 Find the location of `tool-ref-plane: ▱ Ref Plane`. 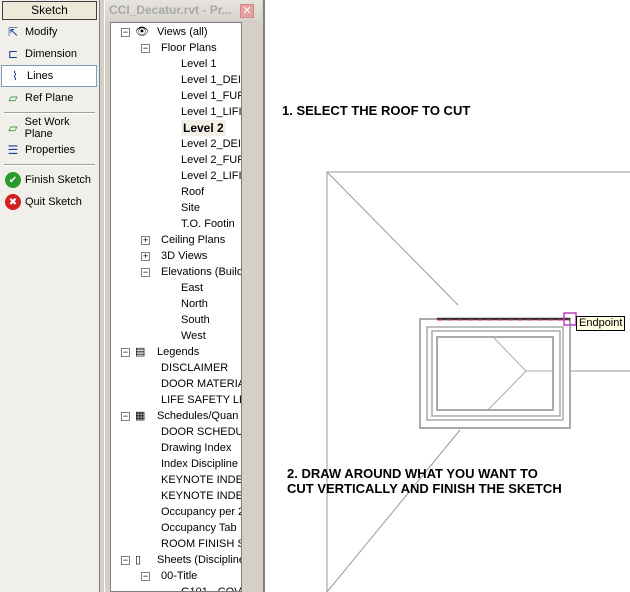

tool-ref-plane: ▱ Ref Plane is located at coordinates (49, 98).